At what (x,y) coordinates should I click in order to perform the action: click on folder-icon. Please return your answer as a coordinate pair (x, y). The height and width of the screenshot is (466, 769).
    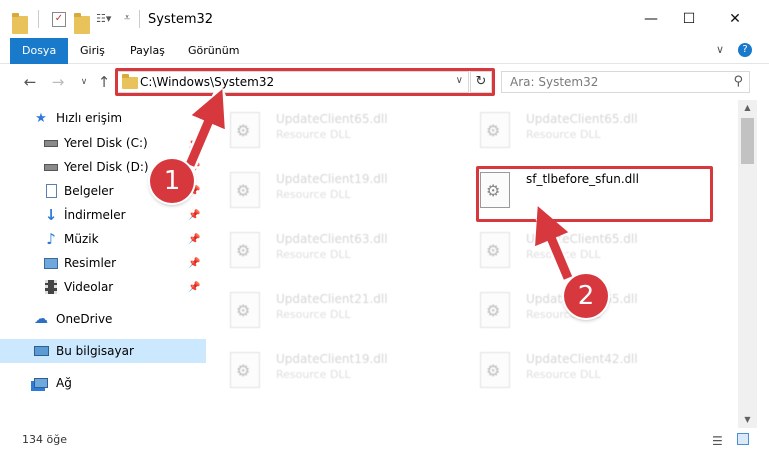
    Looking at the image, I should click on (20, 23).